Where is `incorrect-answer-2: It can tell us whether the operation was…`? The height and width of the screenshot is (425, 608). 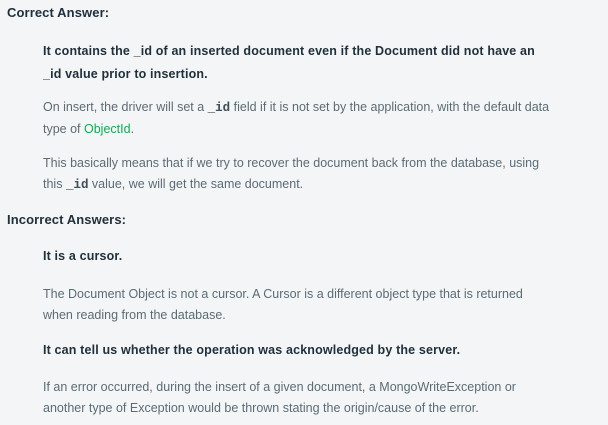 incorrect-answer-2: It can tell us whether the operation was… is located at coordinates (252, 350).